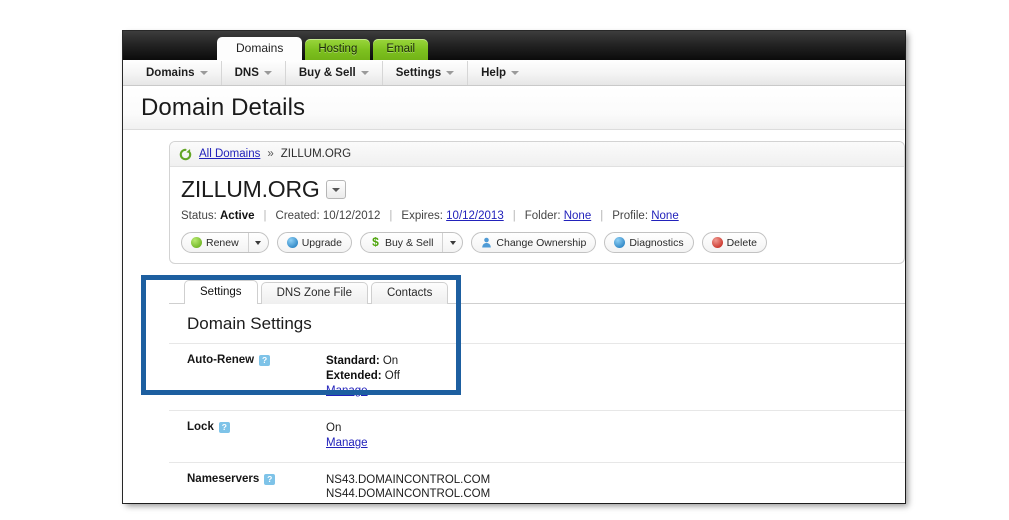 Image resolution: width=1009 pixels, height=520 pixels. I want to click on setting-label: Lock?, so click(256, 436).